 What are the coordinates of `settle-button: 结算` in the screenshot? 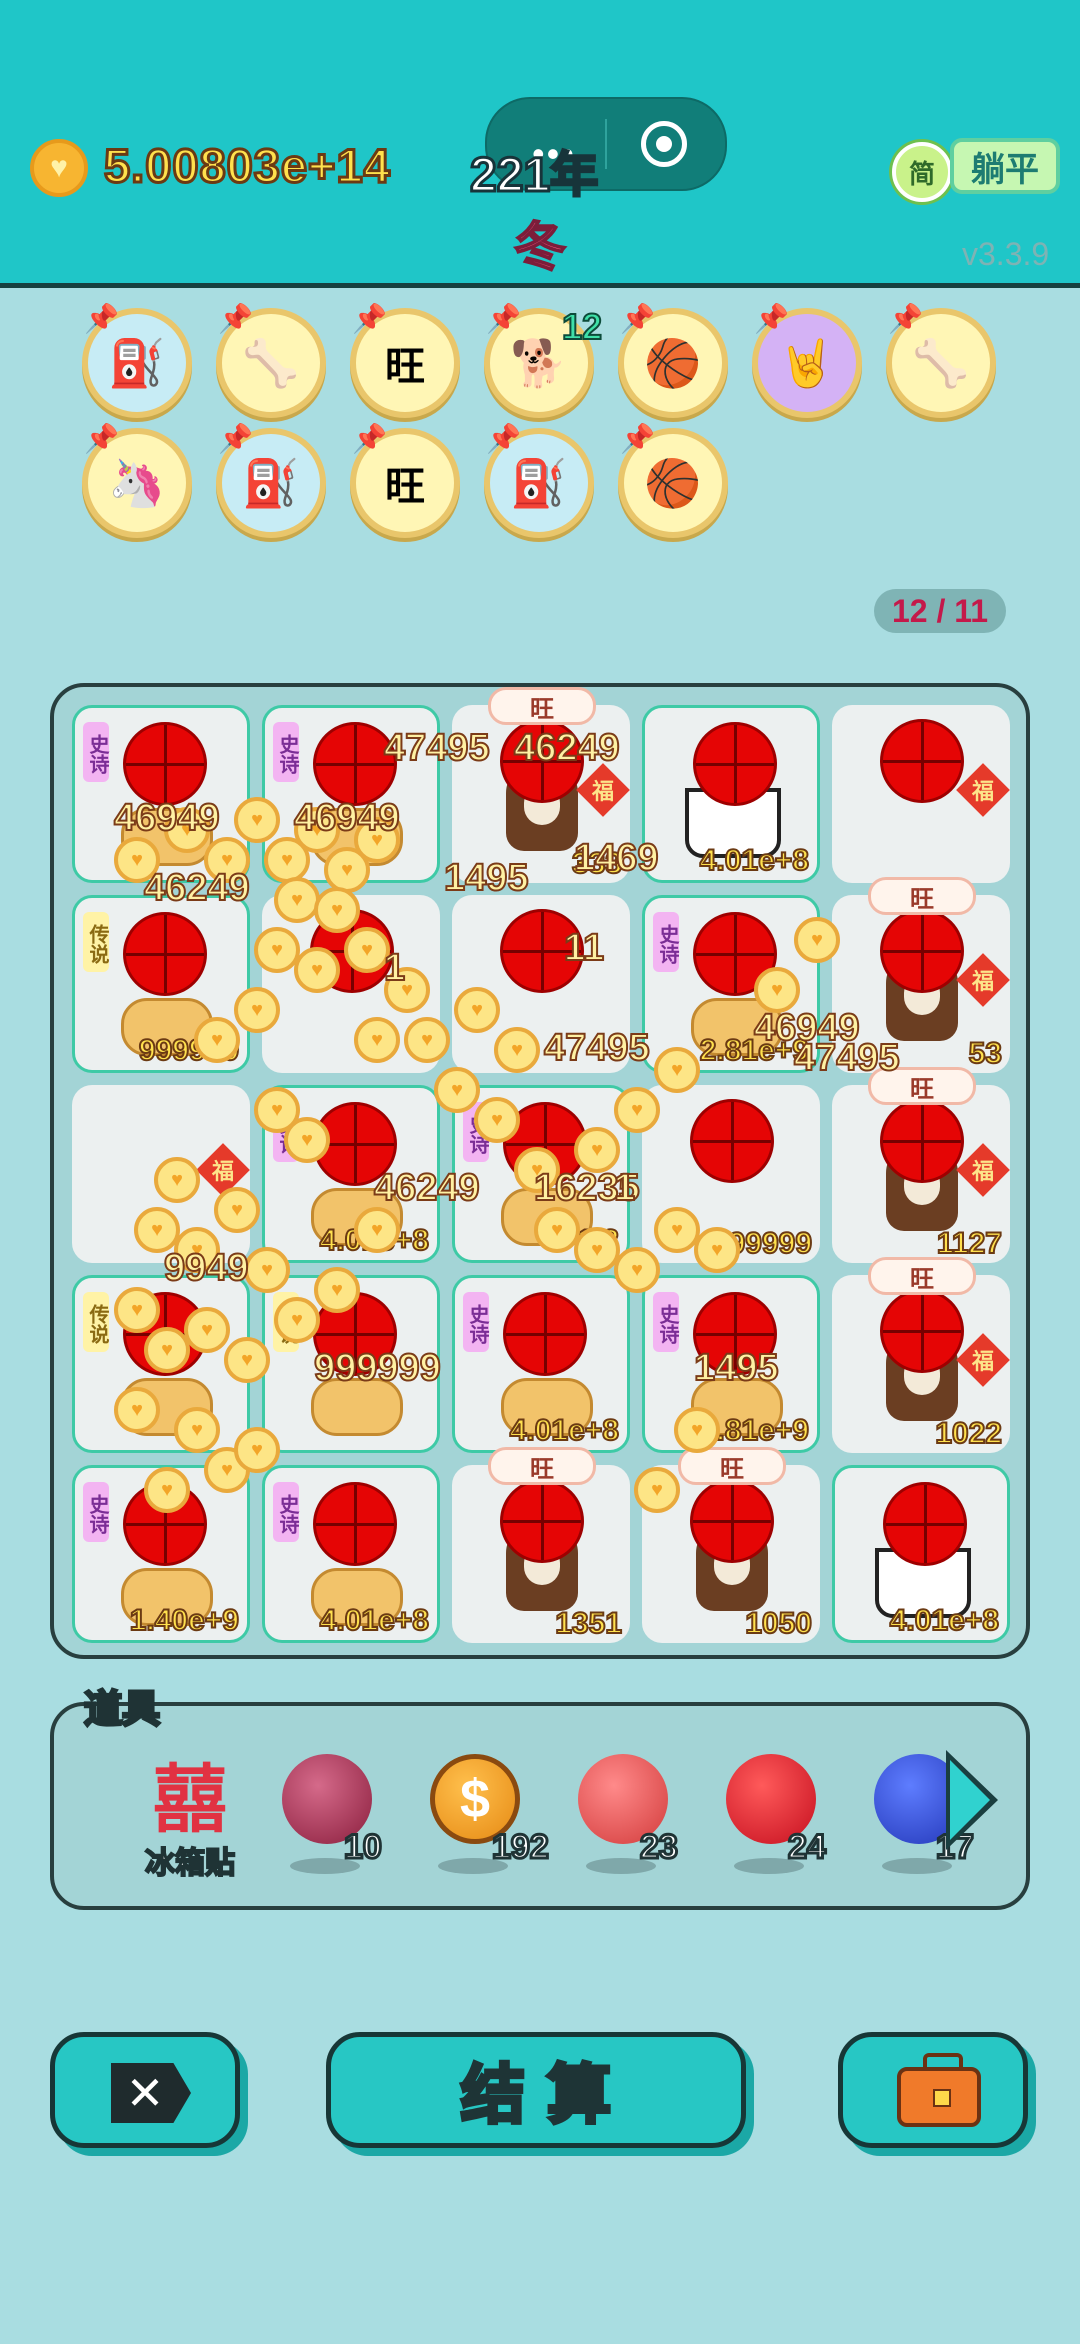 It's located at (536, 2090).